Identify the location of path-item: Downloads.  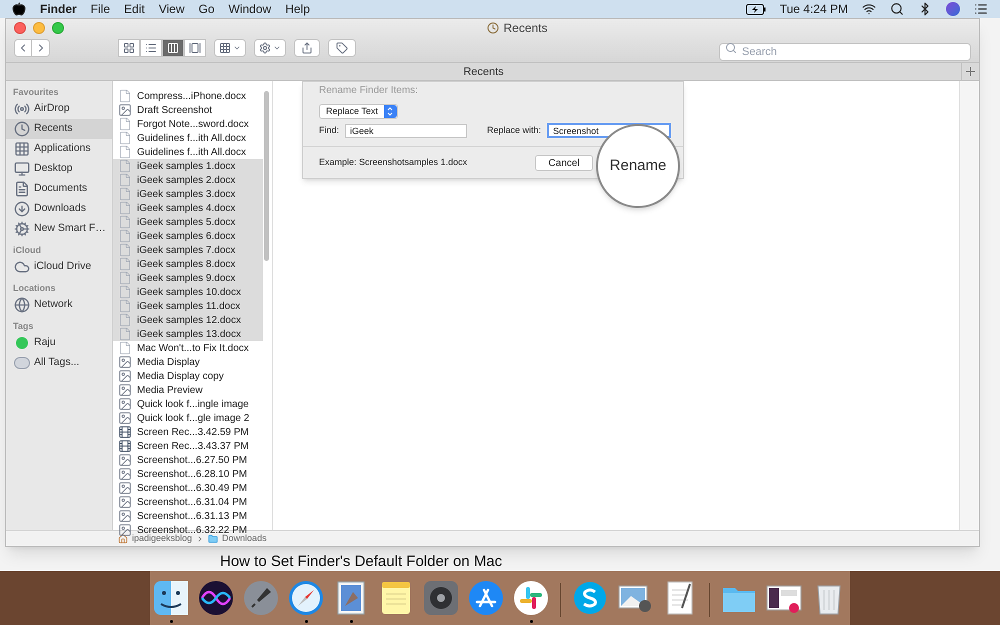
(244, 539).